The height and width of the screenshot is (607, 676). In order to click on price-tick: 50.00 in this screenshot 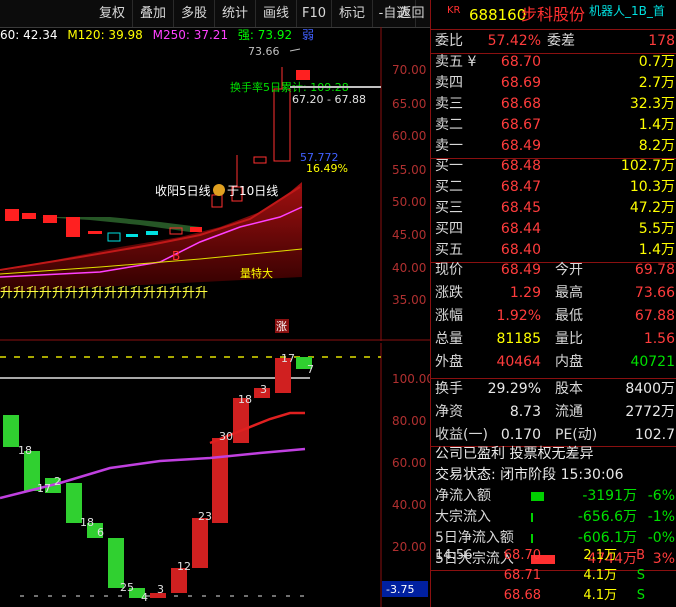, I will do `click(409, 202)`.